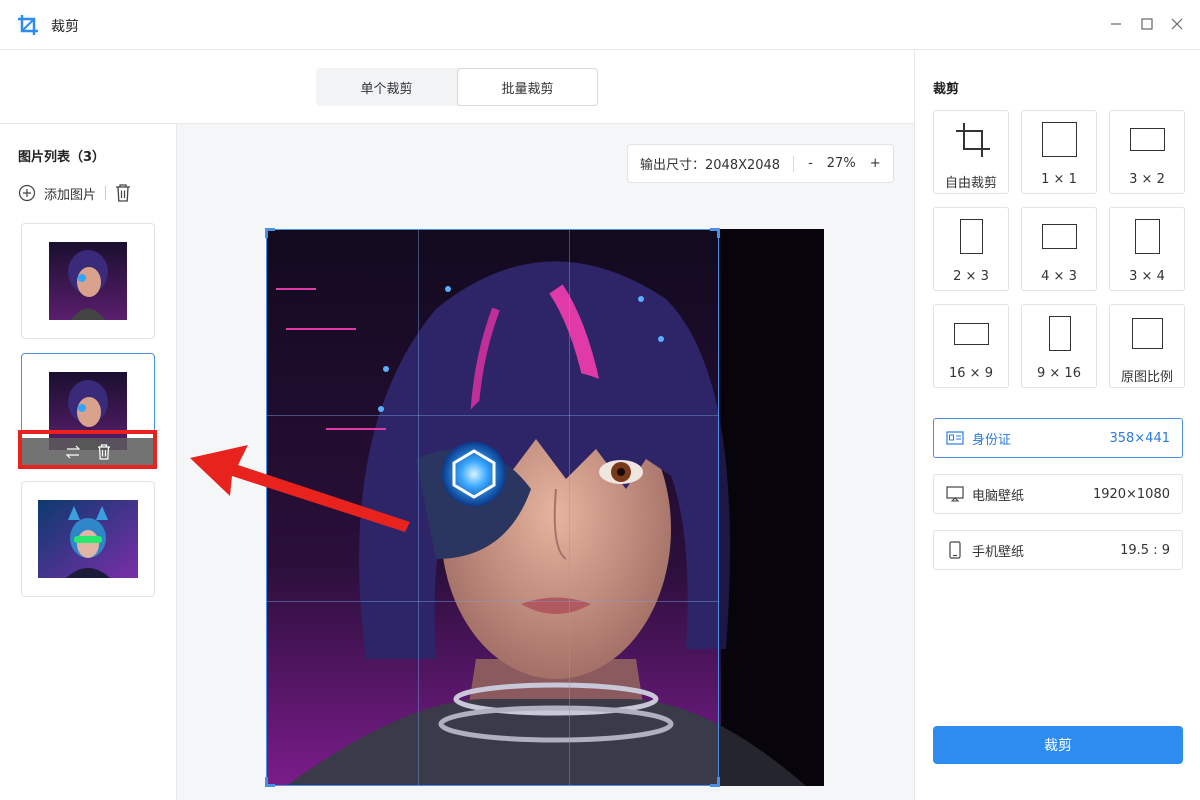 This screenshot has height=800, width=1200. I want to click on maximize-button, so click(1147, 24).